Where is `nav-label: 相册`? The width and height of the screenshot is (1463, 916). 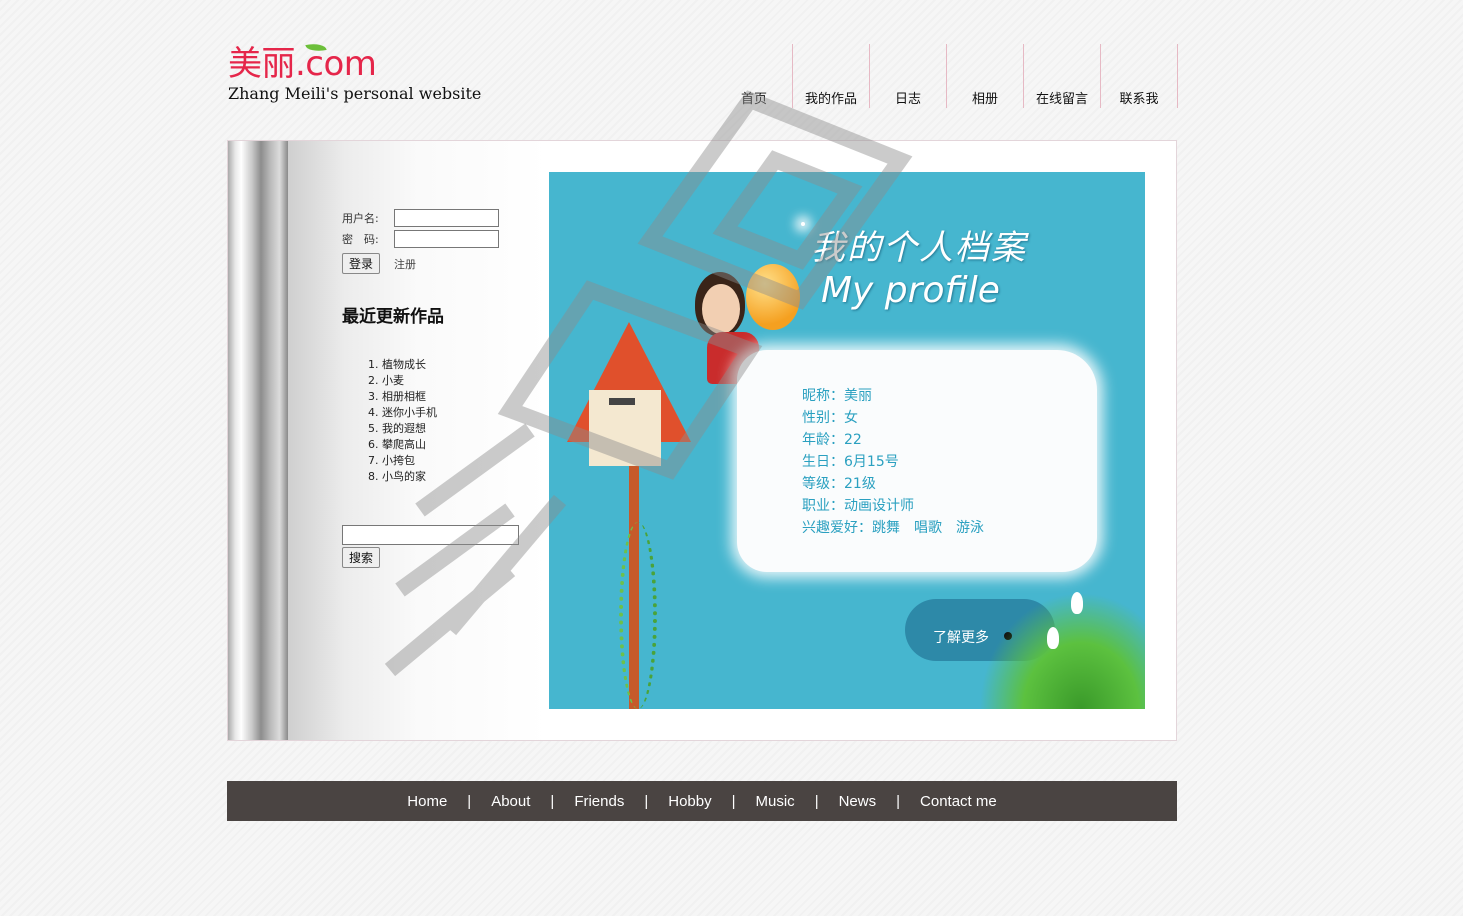
nav-label: 相册 is located at coordinates (984, 99).